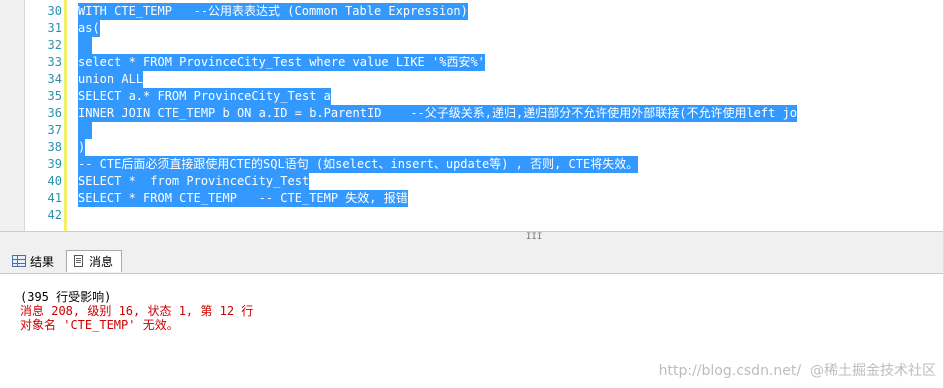 The height and width of the screenshot is (388, 944). I want to click on tab-messages: 消息, so click(94, 261).